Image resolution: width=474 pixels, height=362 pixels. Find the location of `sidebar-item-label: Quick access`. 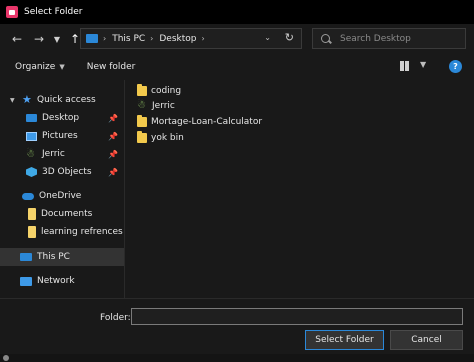

sidebar-item-label: Quick access is located at coordinates (66, 100).